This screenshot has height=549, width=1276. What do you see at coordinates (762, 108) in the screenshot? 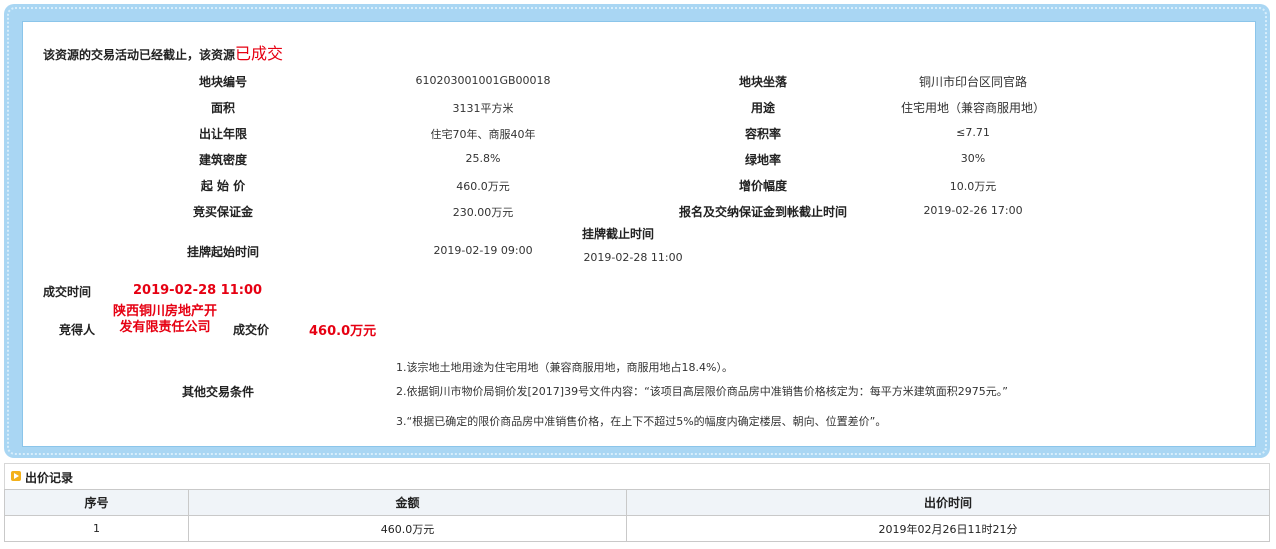
I see `usage-label: 用途` at bounding box center [762, 108].